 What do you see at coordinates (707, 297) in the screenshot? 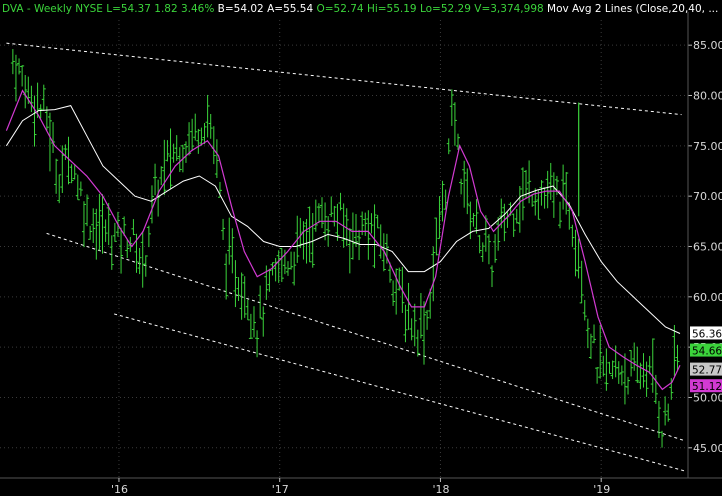
I see `y-tick-label: 60.00` at bounding box center [707, 297].